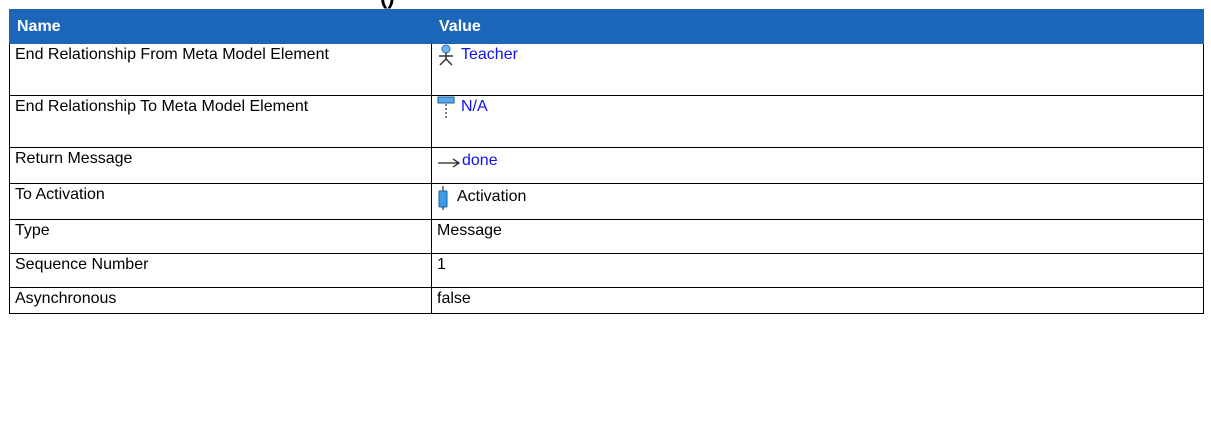  I want to click on value-link: N/A, so click(474, 106).